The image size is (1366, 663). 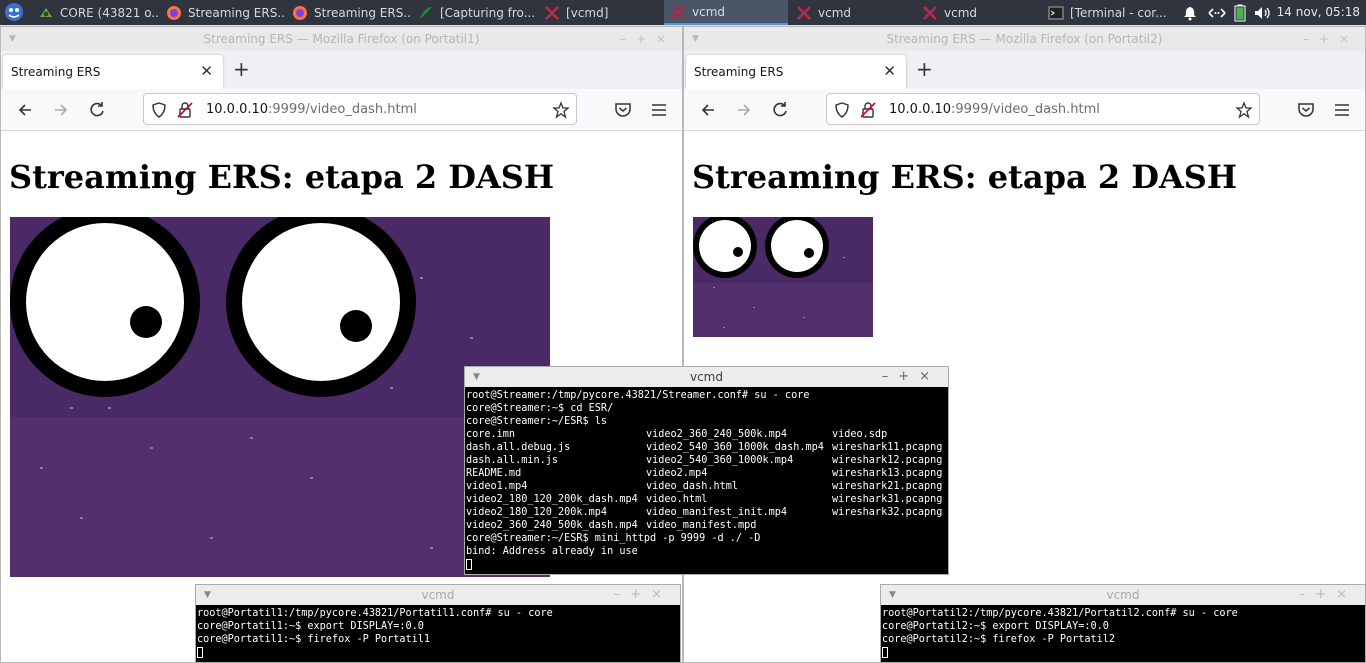 What do you see at coordinates (1240, 13) in the screenshot?
I see `battery-icon` at bounding box center [1240, 13].